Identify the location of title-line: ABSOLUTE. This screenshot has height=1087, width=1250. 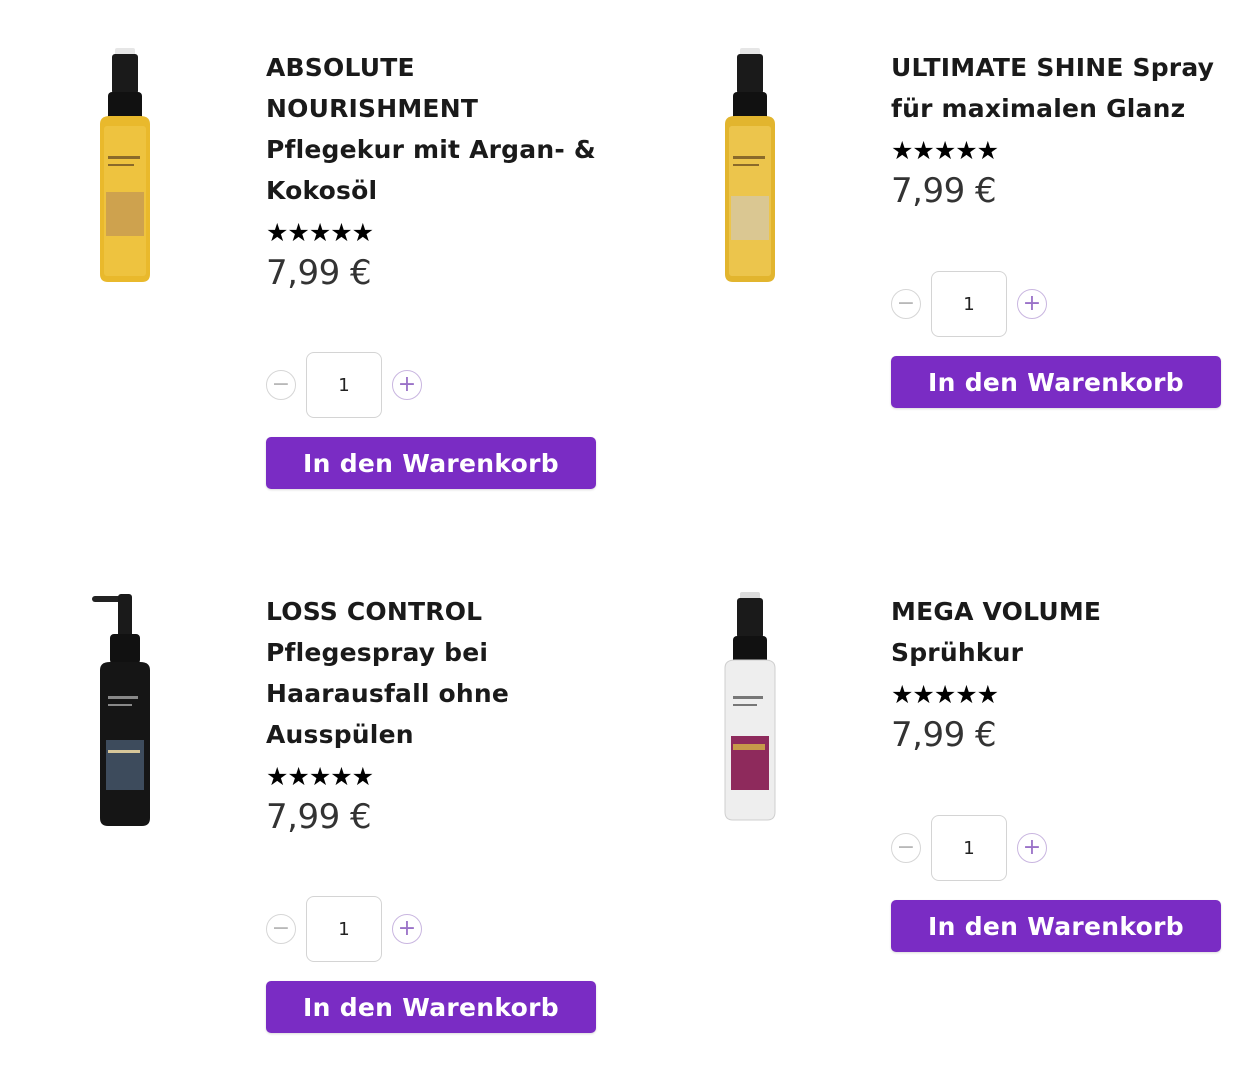
(340, 67).